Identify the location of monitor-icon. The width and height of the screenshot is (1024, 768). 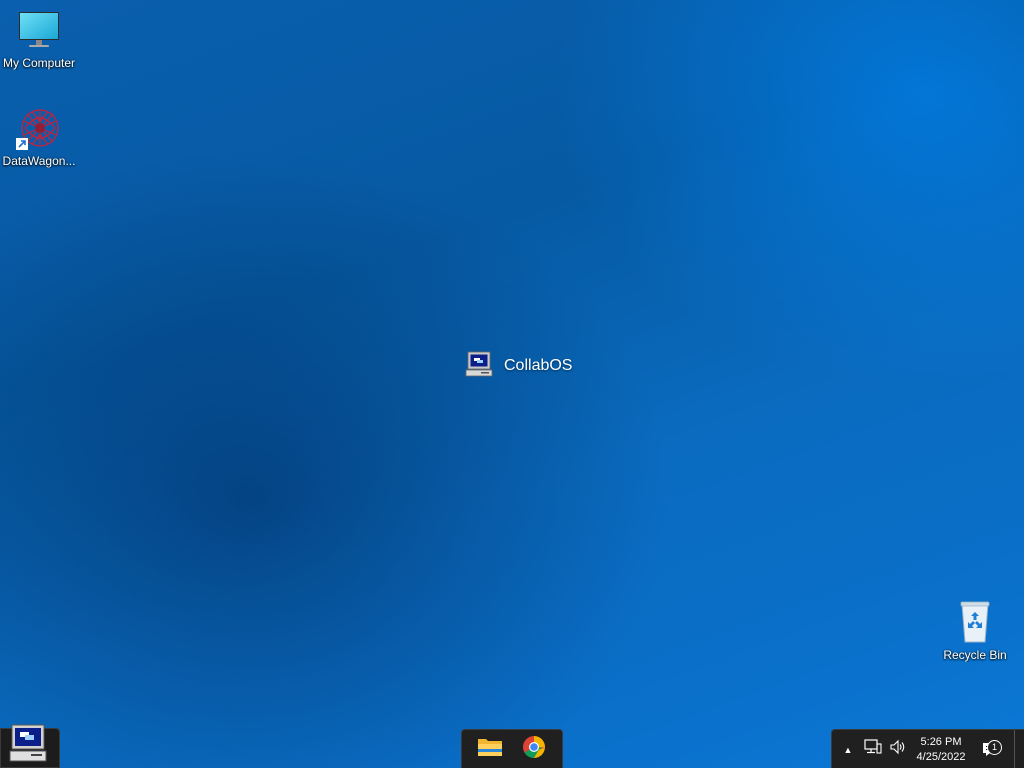
(39, 30).